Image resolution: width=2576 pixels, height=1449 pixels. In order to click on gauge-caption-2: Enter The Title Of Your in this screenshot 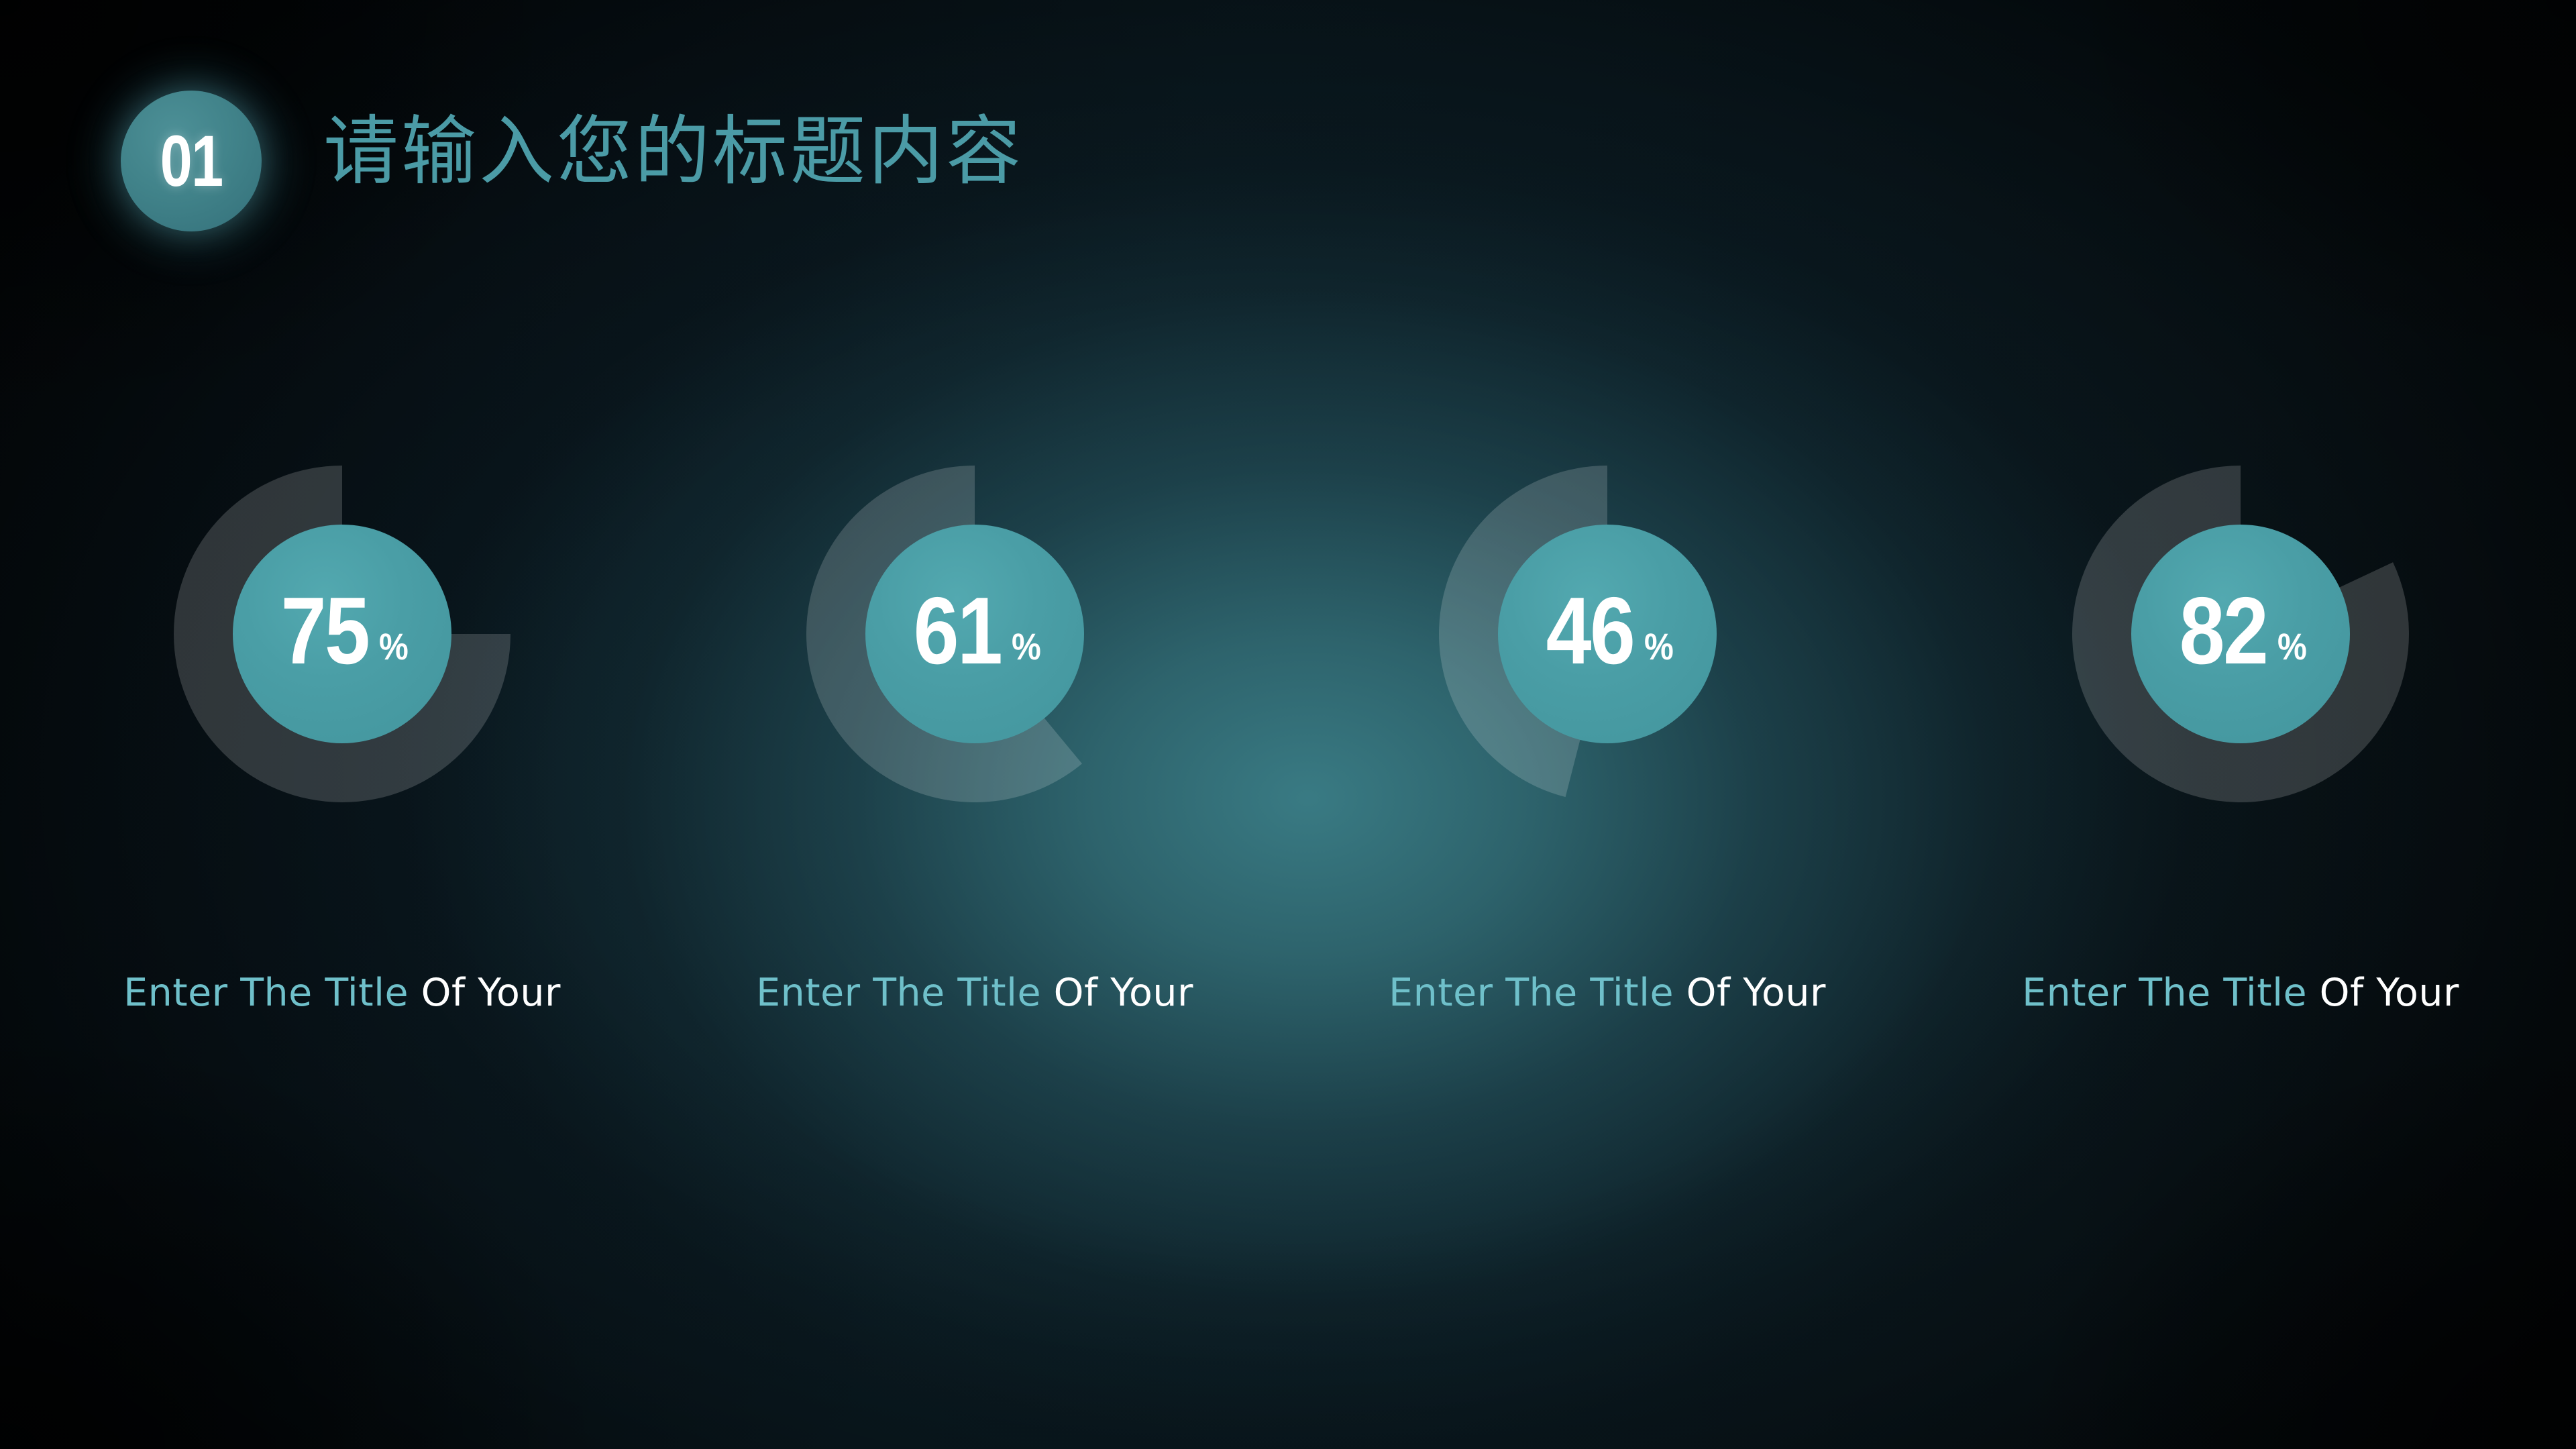, I will do `click(974, 993)`.